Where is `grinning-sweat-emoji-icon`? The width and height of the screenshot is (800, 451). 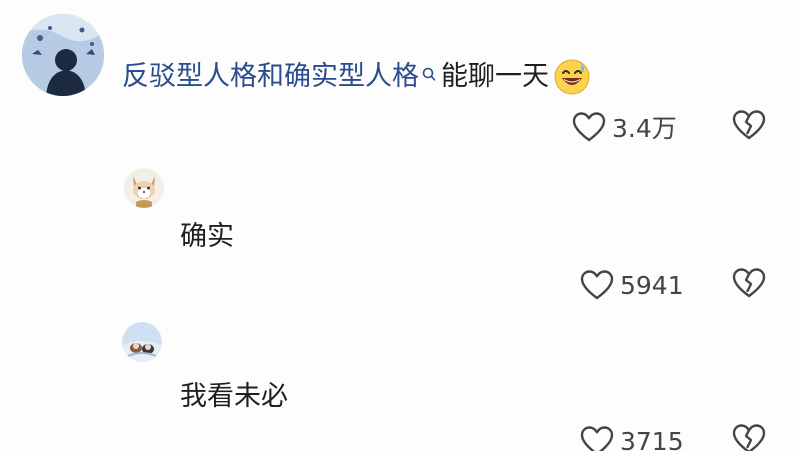
grinning-sweat-emoji-icon is located at coordinates (572, 77).